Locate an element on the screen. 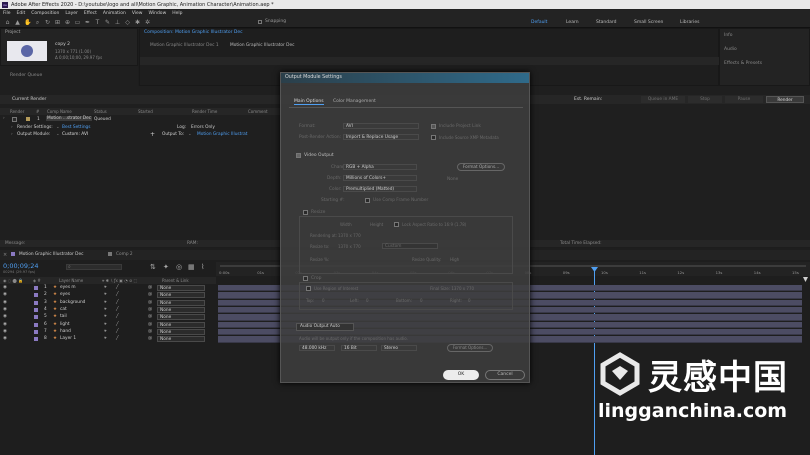 The height and width of the screenshot is (455, 810). layer-name: light is located at coordinates (65, 324).